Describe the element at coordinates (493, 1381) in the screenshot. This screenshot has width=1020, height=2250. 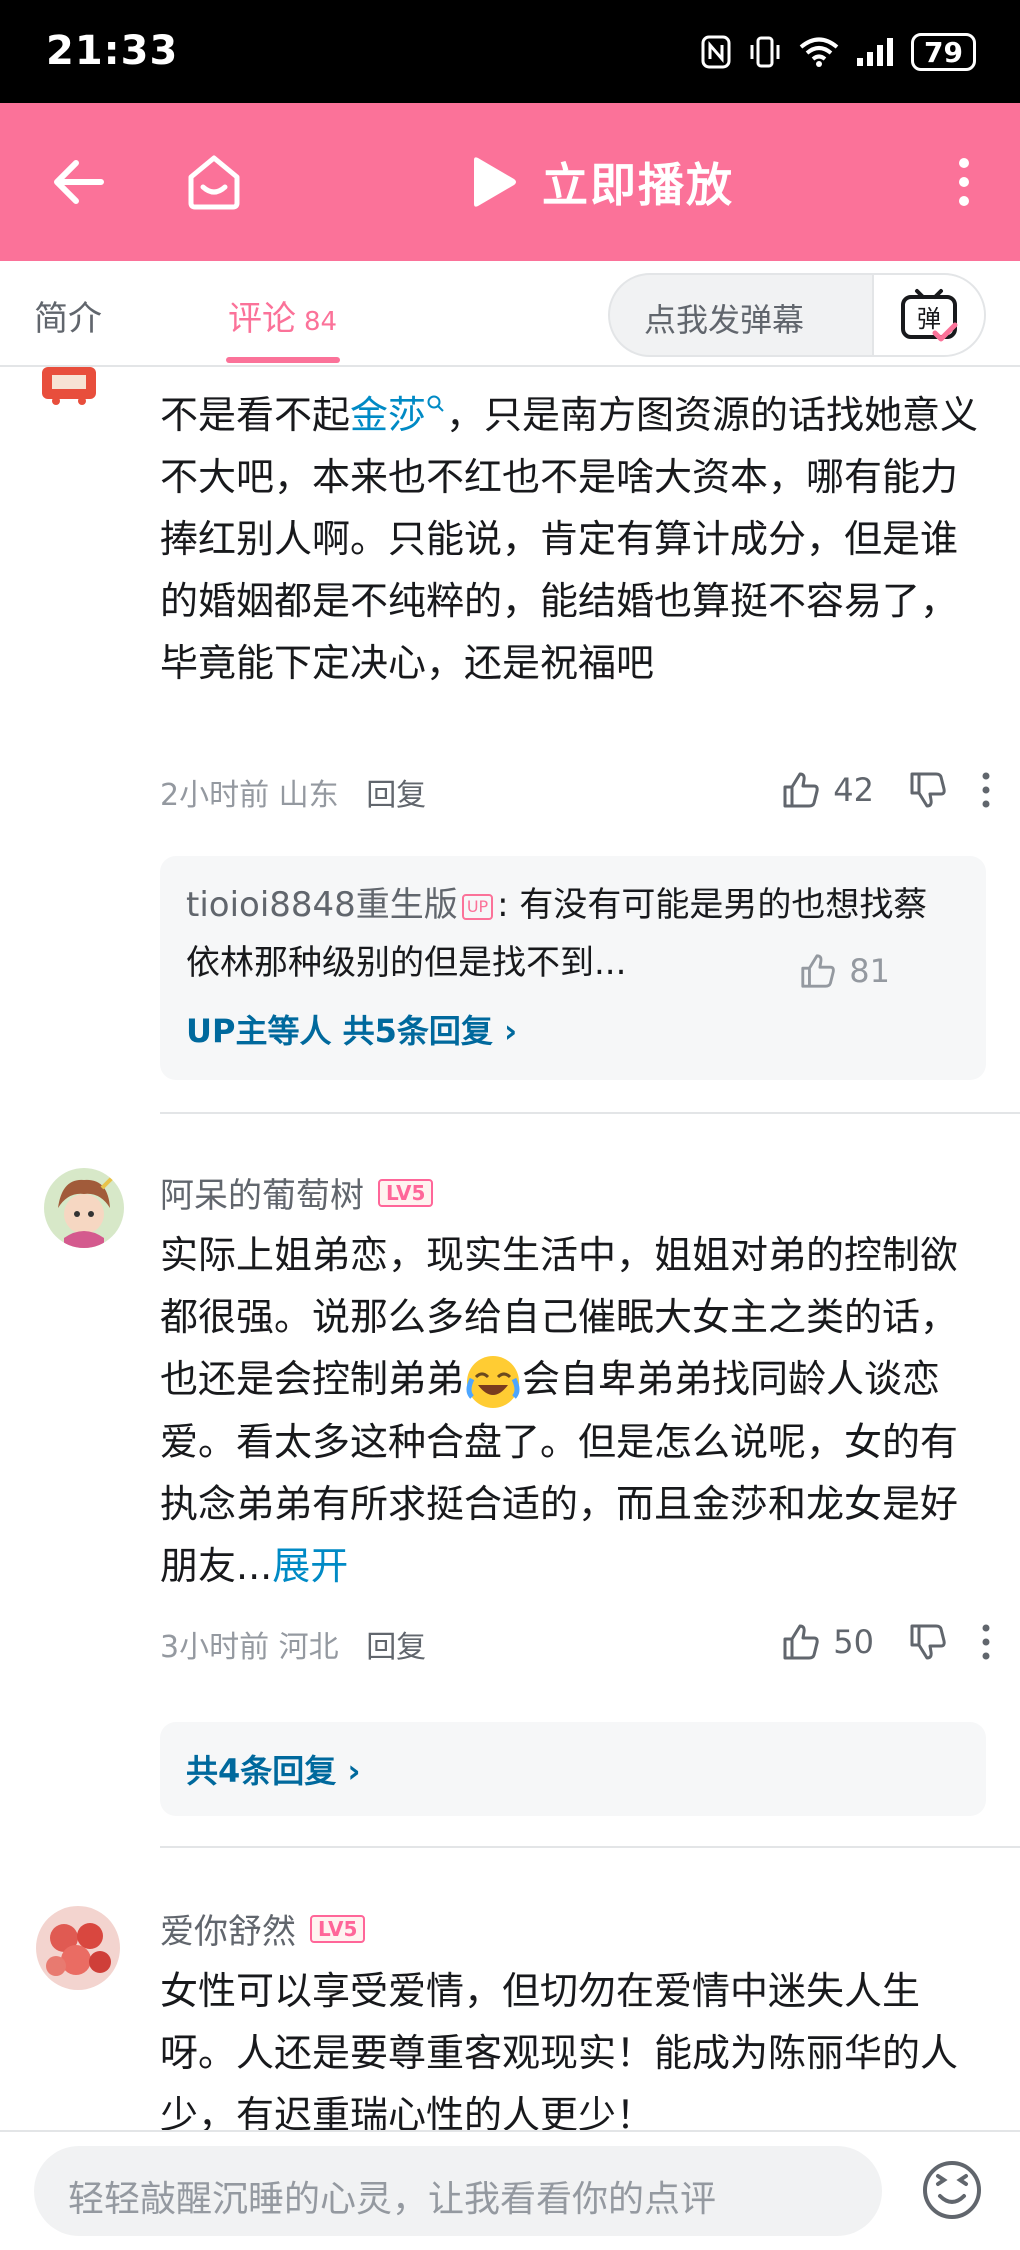
I see `laughing-crying-emoji-icon` at that location.